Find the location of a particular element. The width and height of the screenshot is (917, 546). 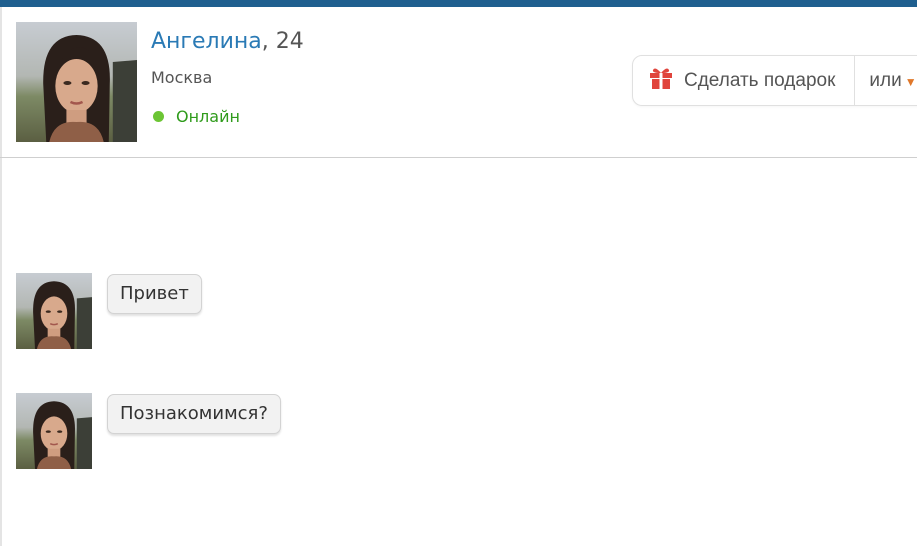

message-row: Привет is located at coordinates (109, 311).